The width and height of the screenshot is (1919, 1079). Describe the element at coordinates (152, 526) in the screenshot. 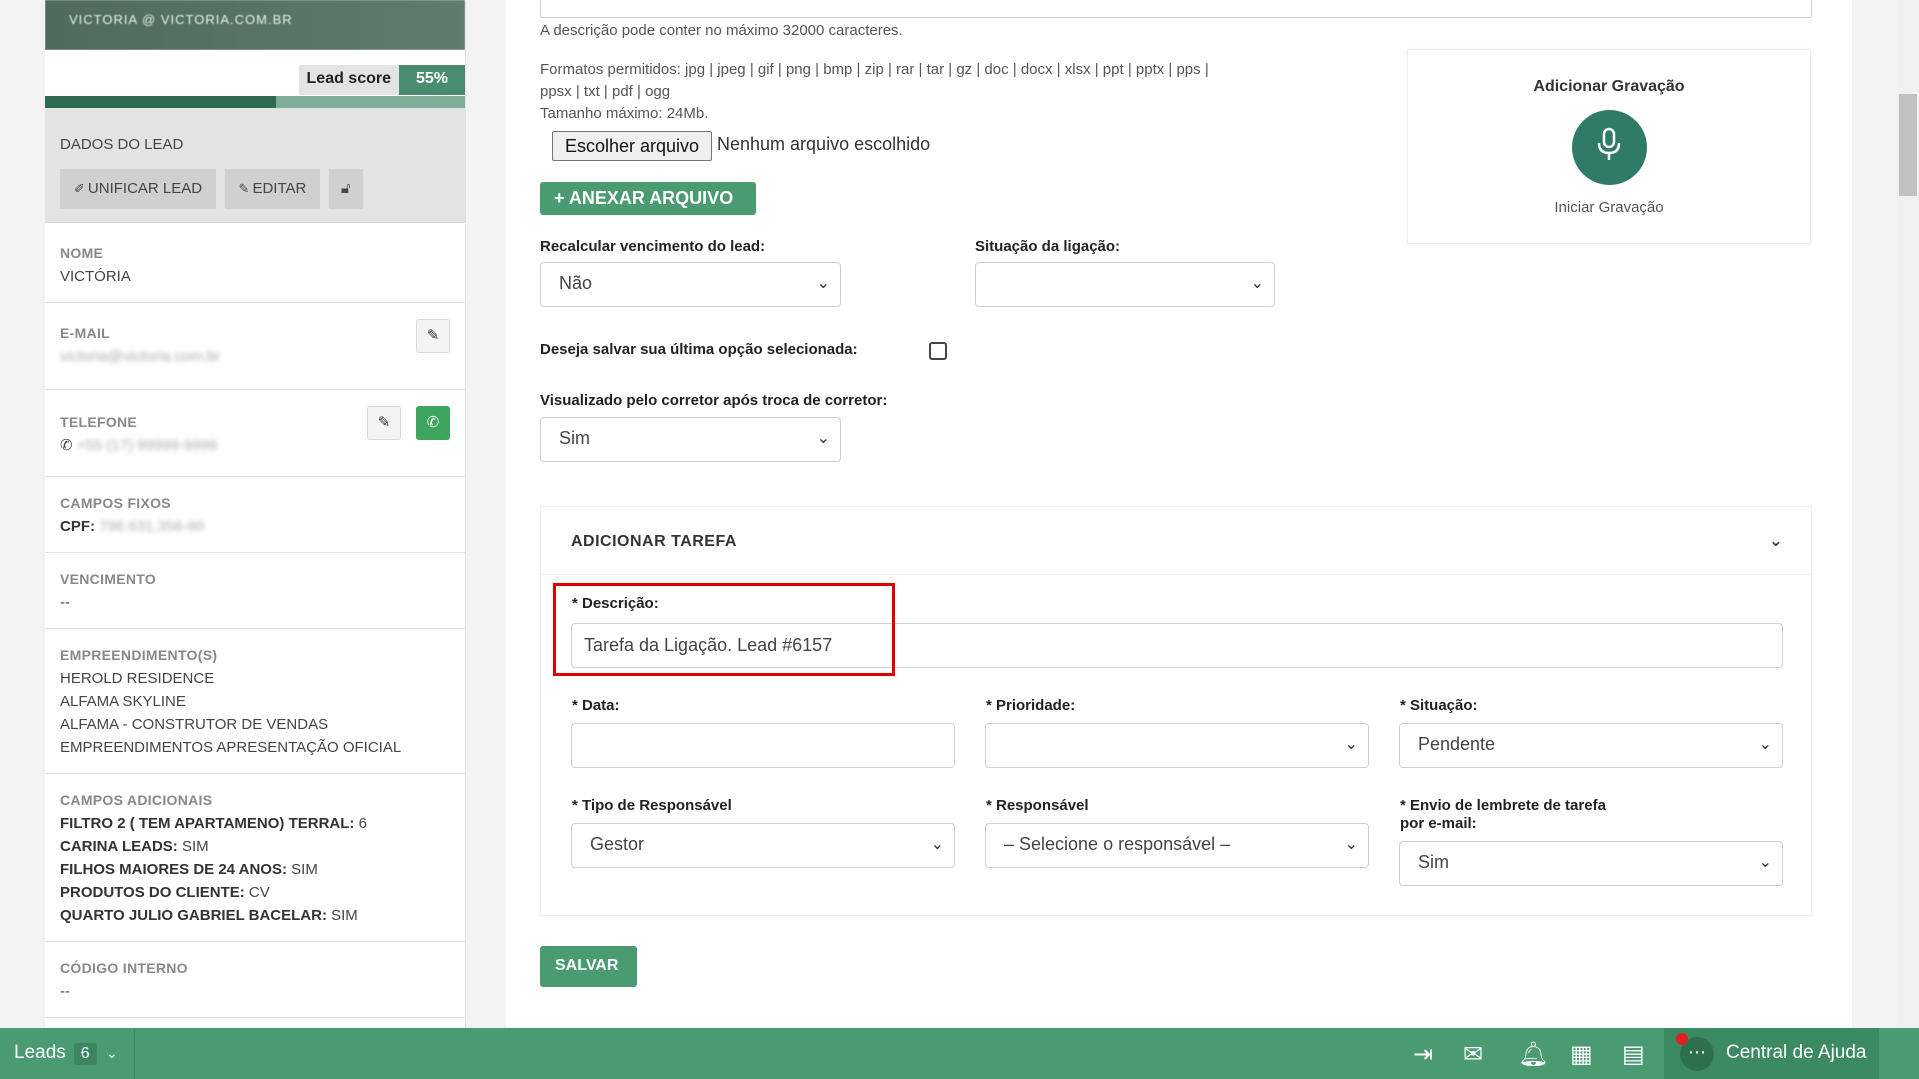

I see `cpf-value: 796.631.356-60` at that location.